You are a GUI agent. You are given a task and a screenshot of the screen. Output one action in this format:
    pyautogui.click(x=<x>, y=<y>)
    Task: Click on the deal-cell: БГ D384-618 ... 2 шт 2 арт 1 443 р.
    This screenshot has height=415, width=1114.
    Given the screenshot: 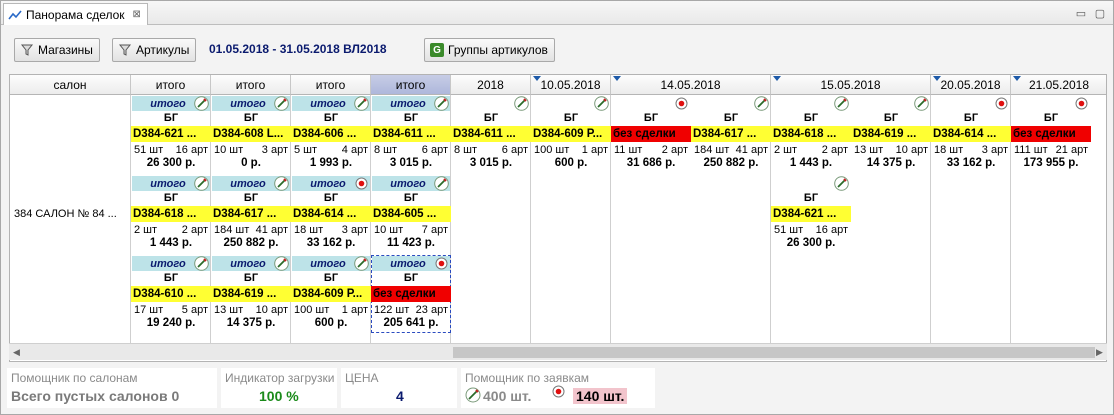 What is the action you would take?
    pyautogui.click(x=811, y=134)
    